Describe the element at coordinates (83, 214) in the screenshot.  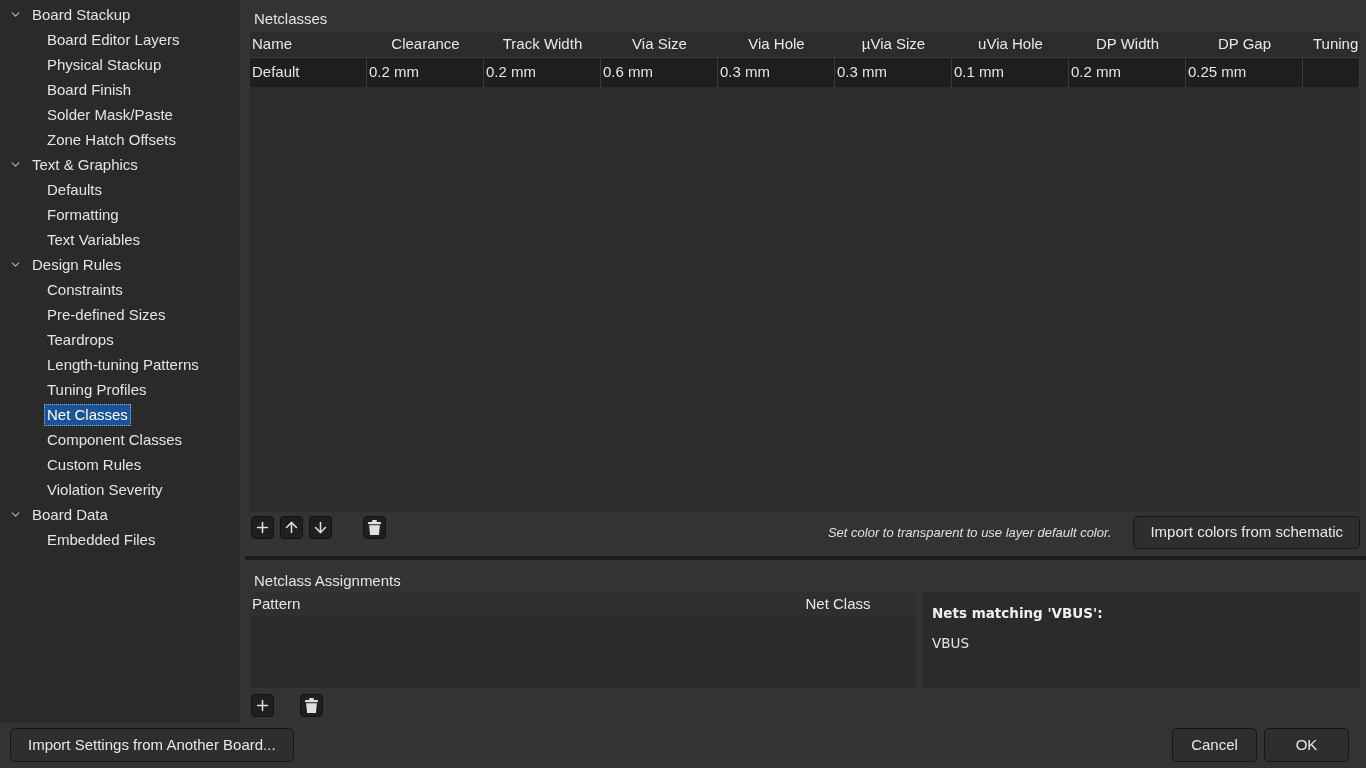
I see `tree-item: Formatting` at that location.